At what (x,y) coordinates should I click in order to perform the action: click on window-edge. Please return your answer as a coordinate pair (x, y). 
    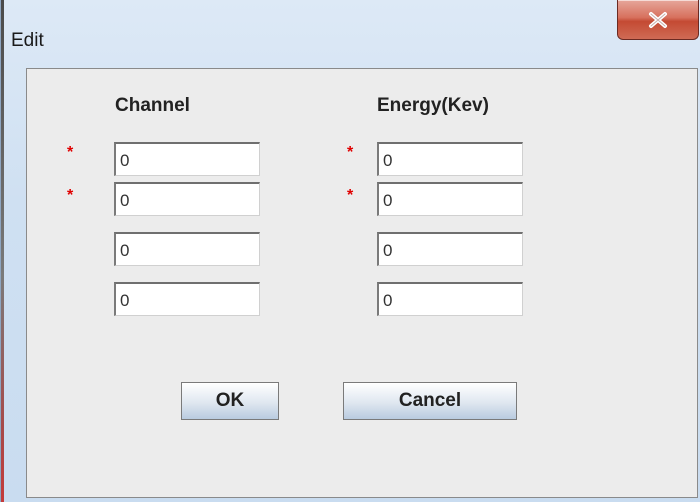
    Looking at the image, I should click on (2, 251).